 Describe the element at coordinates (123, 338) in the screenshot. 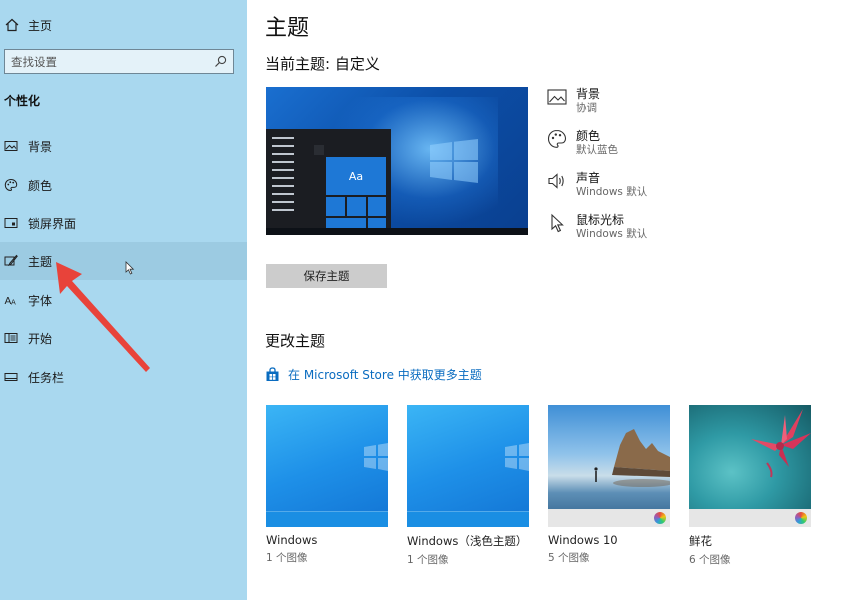

I see `sidebar-item-start: 开始` at that location.